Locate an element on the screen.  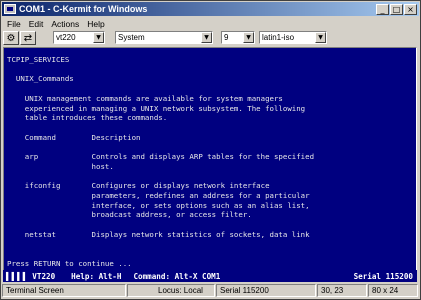
status-serial-pane: Serial 115200 is located at coordinates (266, 290).